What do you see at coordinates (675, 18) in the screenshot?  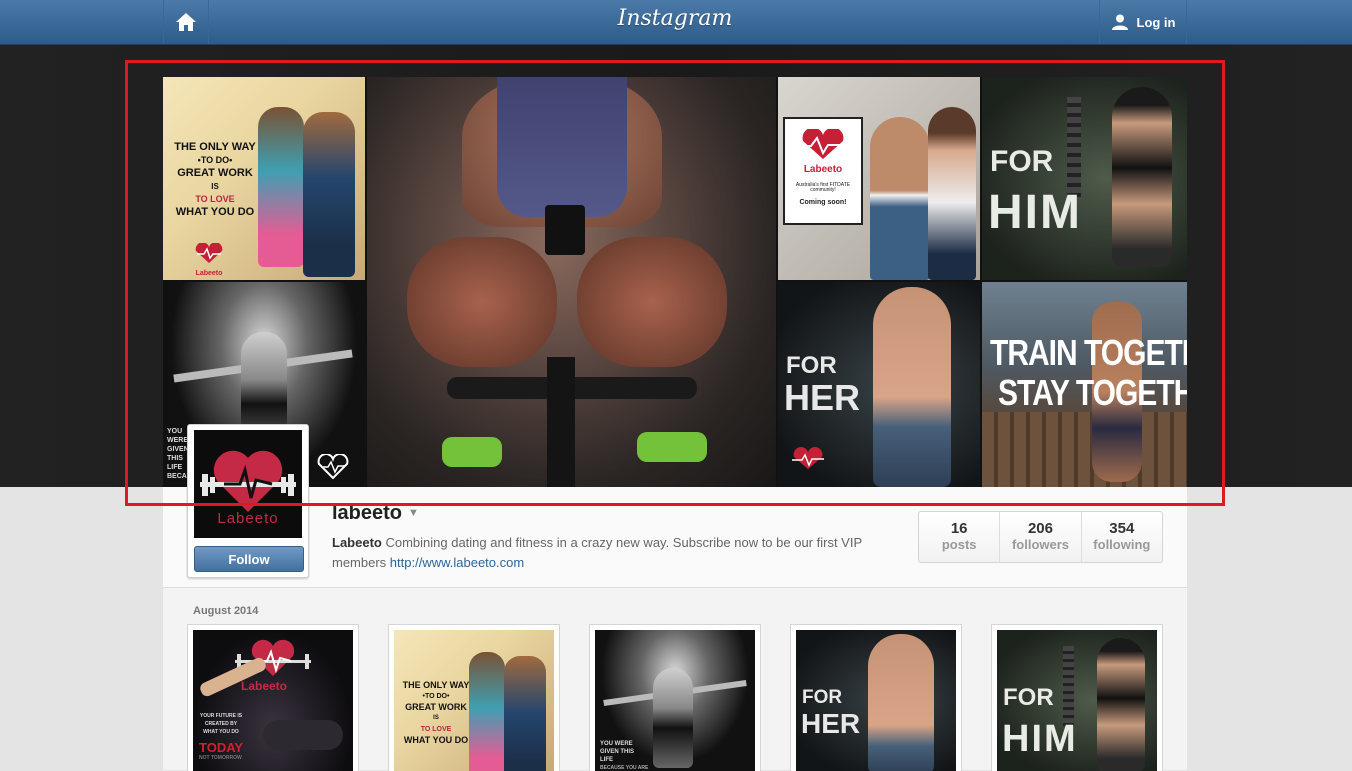 I see `instagram-logo: Instagram` at bounding box center [675, 18].